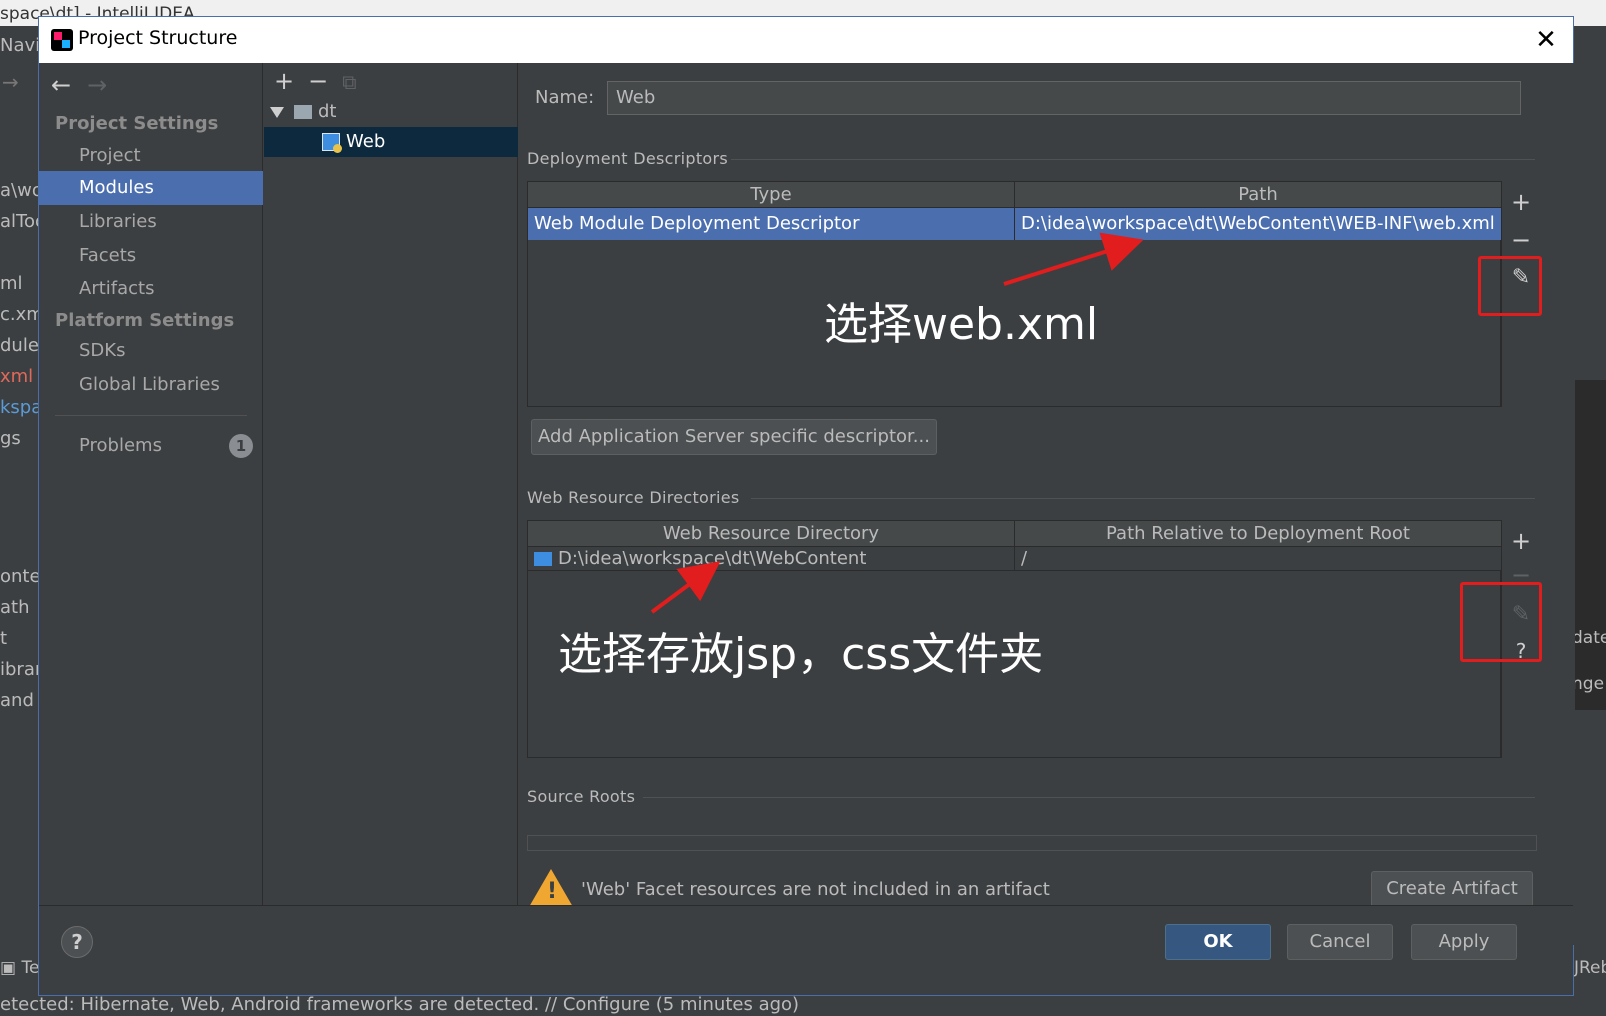  What do you see at coordinates (391, 504) in the screenshot?
I see `modules-tree-panel: + − ⧉ dt Web` at bounding box center [391, 504].